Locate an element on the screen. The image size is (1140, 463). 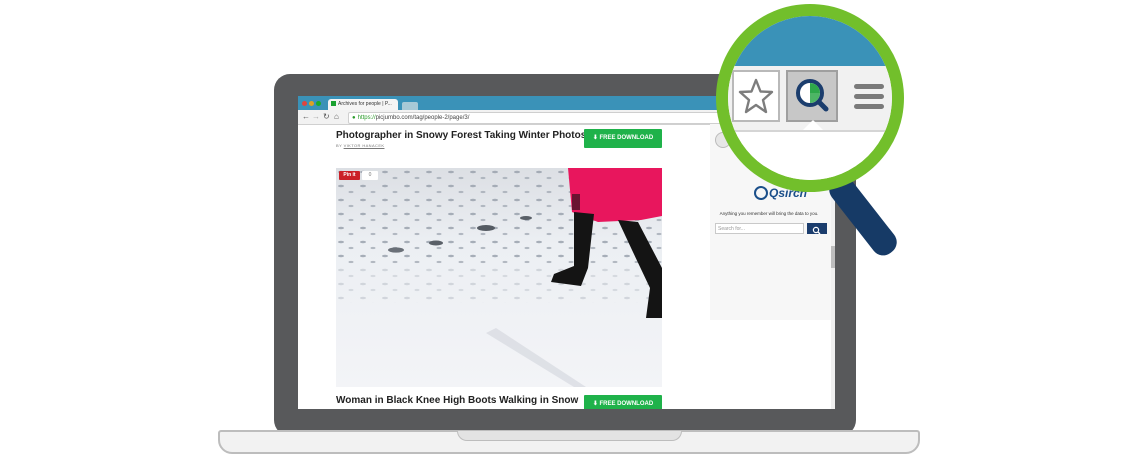
bookmark-star-button is located at coordinates (756, 96).